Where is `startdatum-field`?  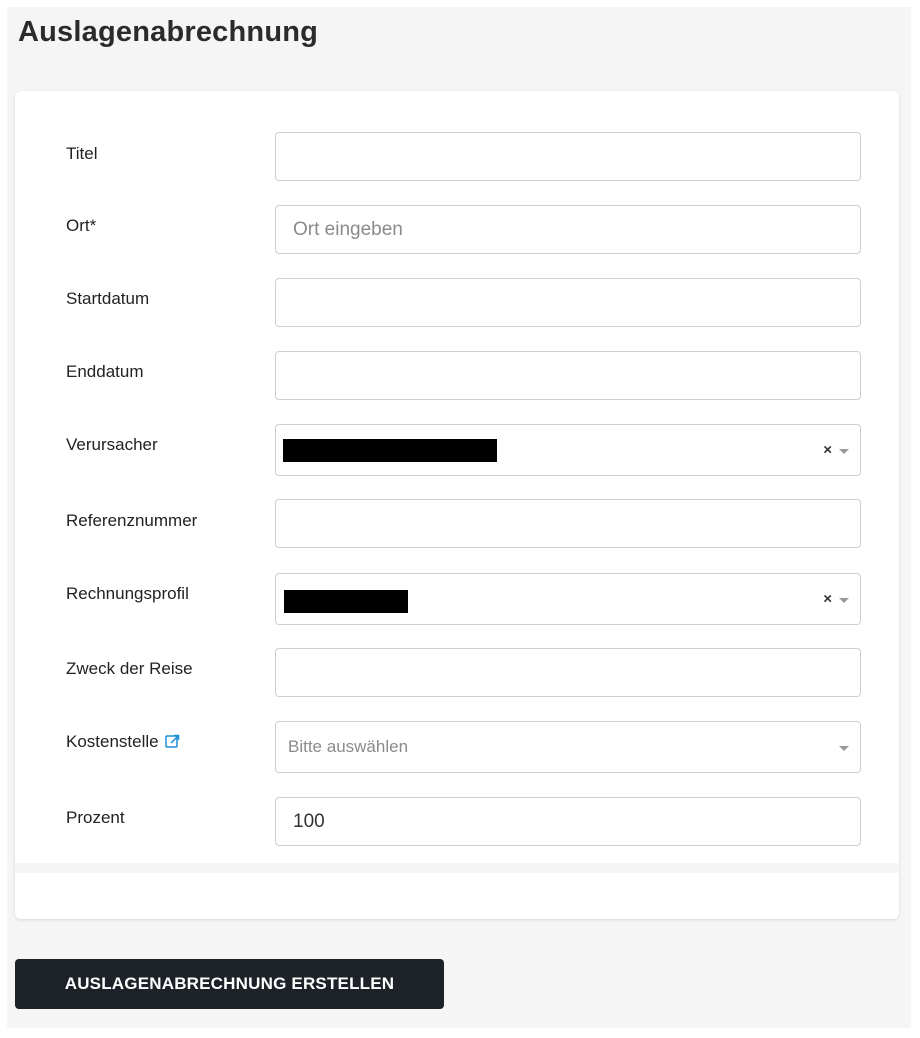 startdatum-field is located at coordinates (568, 302).